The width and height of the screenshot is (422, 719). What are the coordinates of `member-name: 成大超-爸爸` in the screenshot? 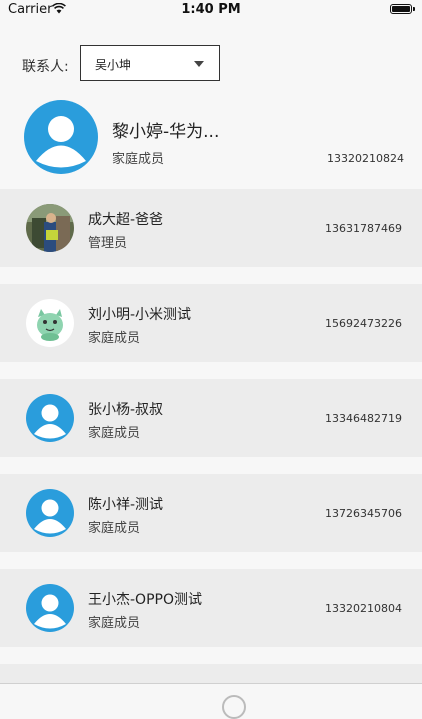 It's located at (126, 220).